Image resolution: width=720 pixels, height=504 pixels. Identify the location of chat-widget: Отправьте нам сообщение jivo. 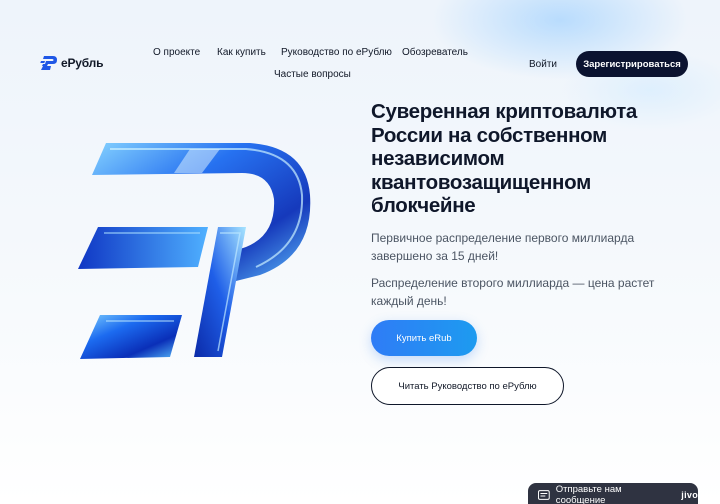
(613, 493).